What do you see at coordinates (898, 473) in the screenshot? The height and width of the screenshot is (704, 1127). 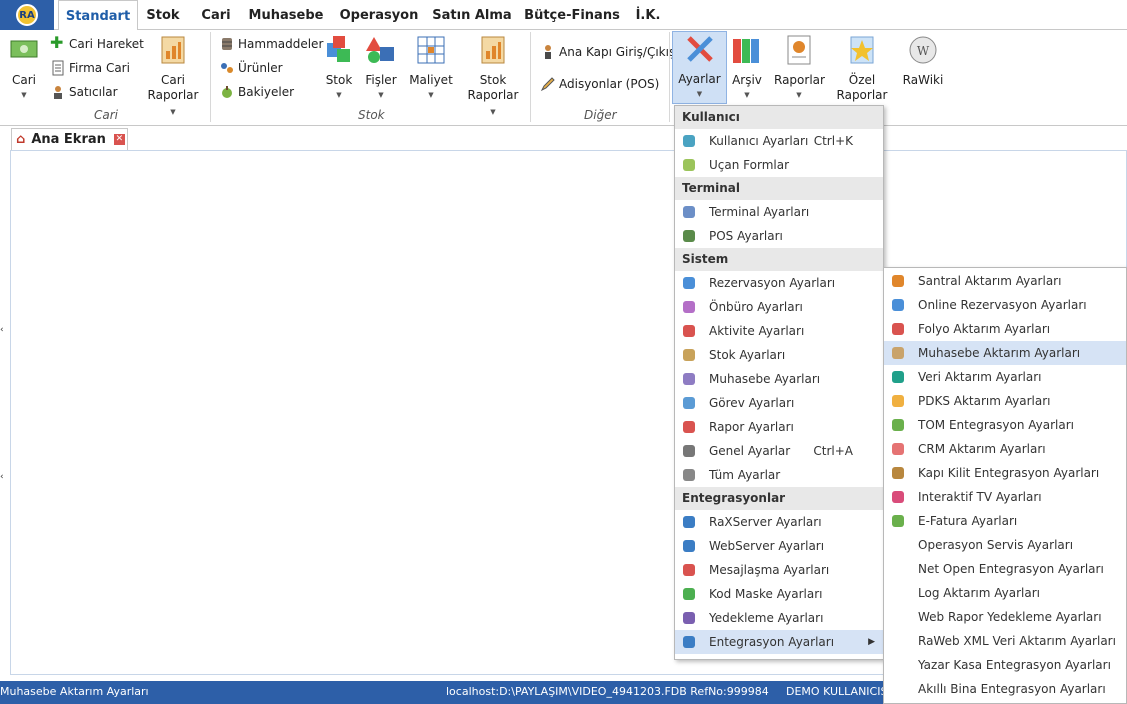 I see `key-icon` at bounding box center [898, 473].